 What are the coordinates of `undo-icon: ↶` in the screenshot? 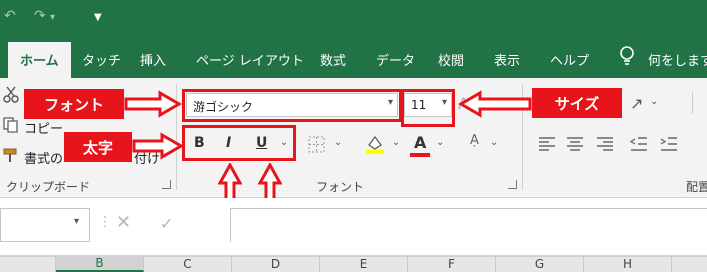 It's located at (10, 16).